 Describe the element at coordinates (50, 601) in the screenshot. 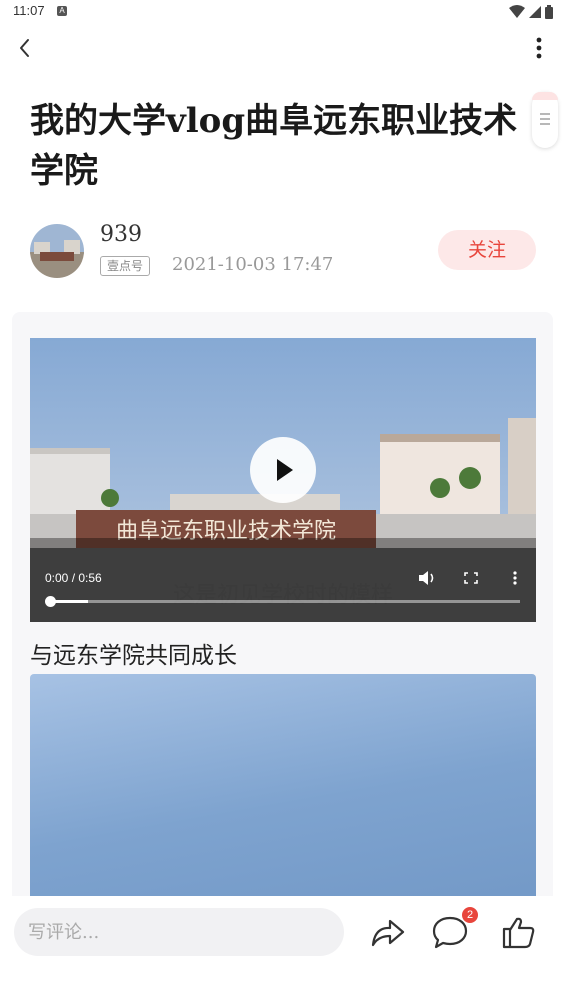

I see `progress-knob` at that location.